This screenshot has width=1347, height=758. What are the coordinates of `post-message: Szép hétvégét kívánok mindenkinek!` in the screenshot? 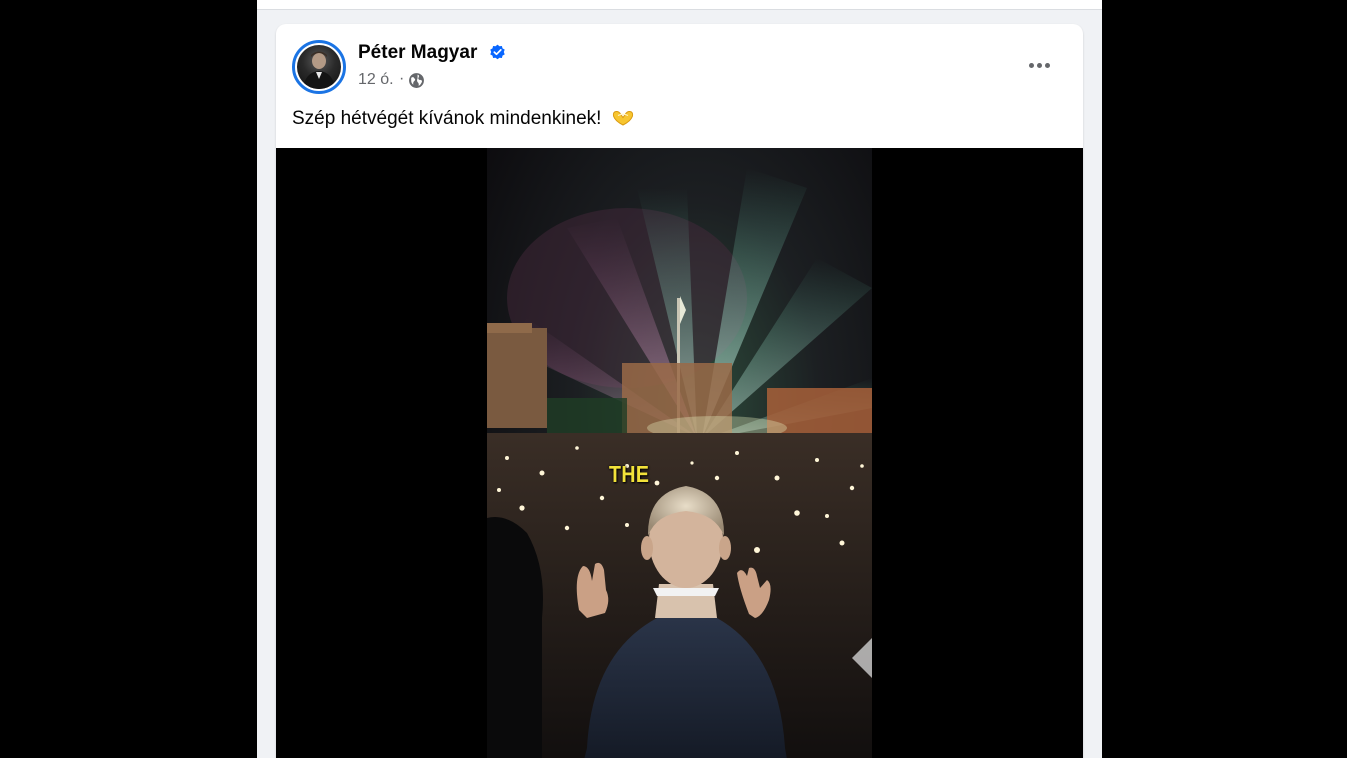 It's located at (463, 119).